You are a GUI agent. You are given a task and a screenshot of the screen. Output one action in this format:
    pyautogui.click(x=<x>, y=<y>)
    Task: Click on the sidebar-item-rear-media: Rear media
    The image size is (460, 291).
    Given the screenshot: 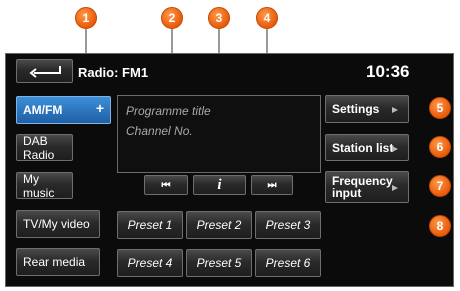 What is the action you would take?
    pyautogui.click(x=58, y=262)
    